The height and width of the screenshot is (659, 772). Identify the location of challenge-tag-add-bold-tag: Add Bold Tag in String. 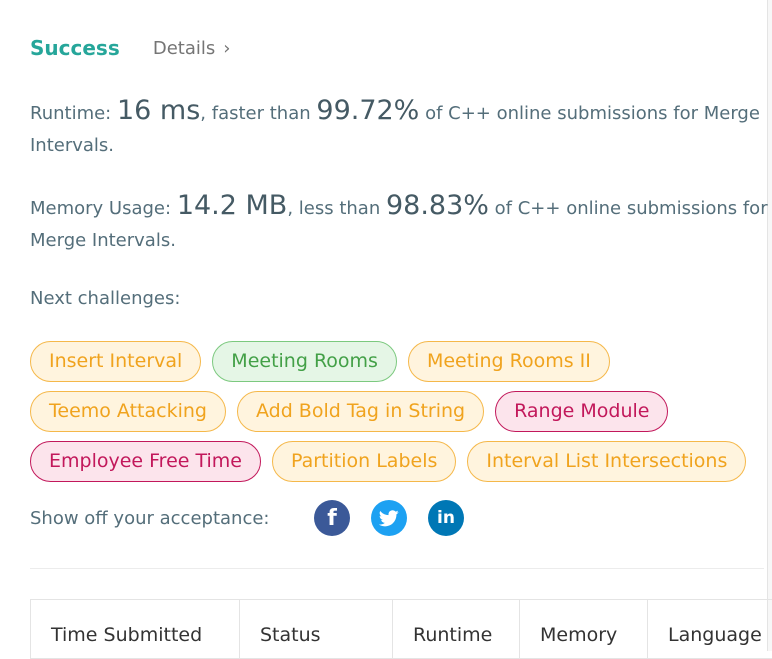
(360, 411).